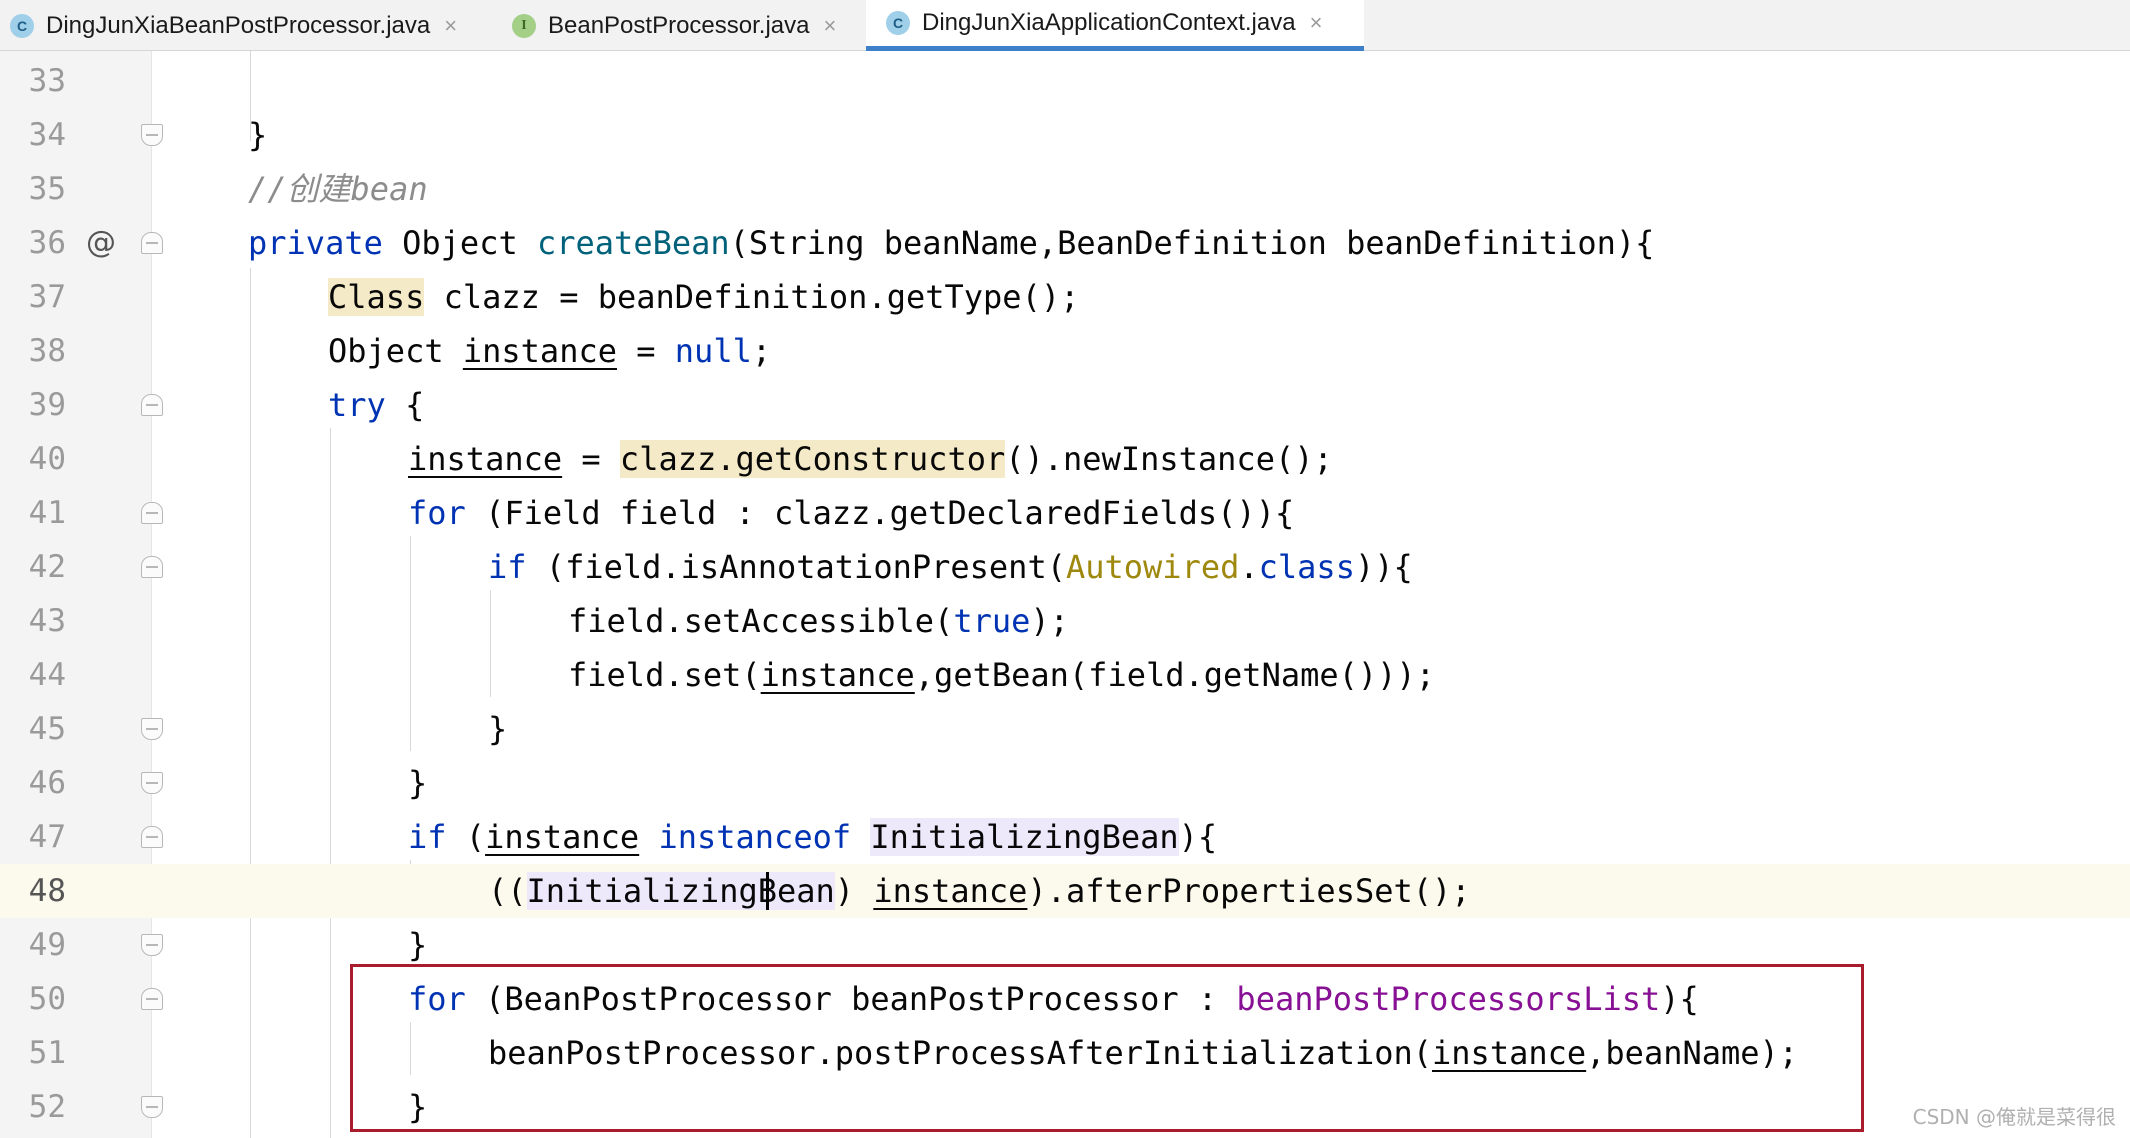 This screenshot has width=2130, height=1138. What do you see at coordinates (47, 783) in the screenshot?
I see `line-number: 46` at bounding box center [47, 783].